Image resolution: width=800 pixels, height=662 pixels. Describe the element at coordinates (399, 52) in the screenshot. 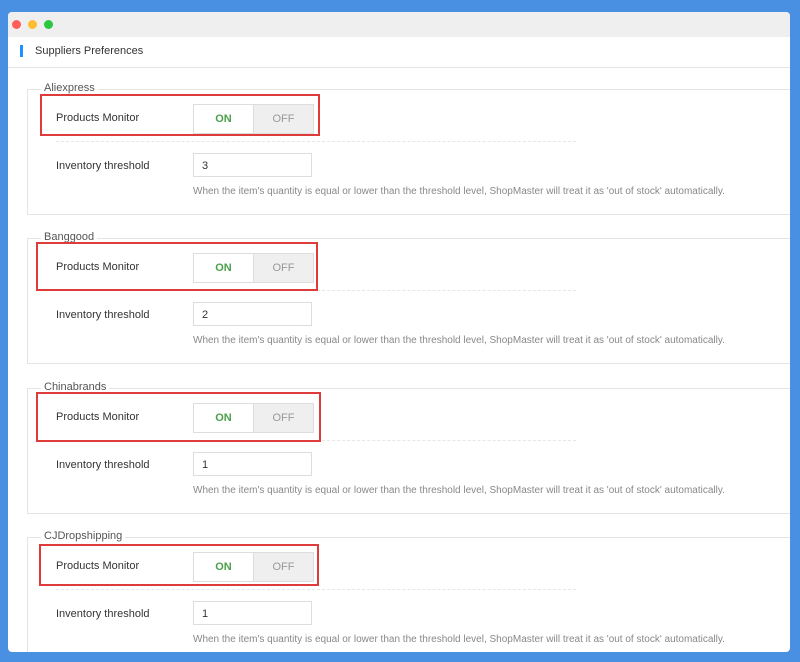

I see `page-header: Suppliers Preferences` at that location.